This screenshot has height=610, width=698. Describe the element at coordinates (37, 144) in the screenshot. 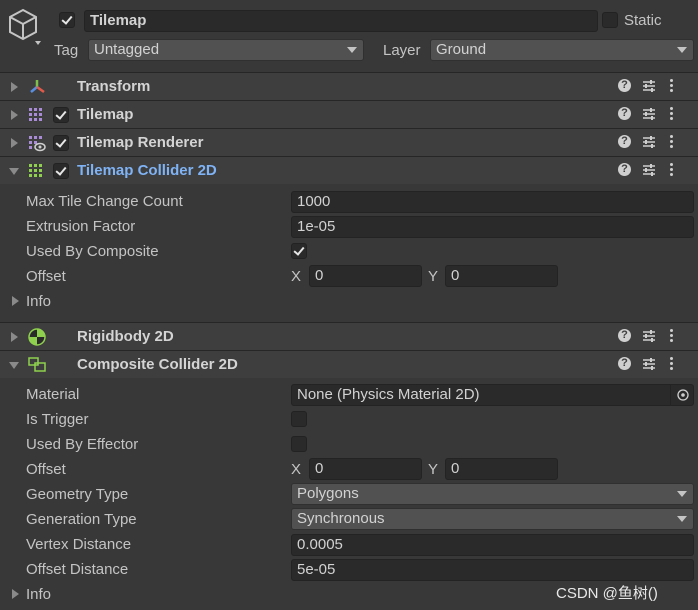

I see `grid-eye-icon` at that location.